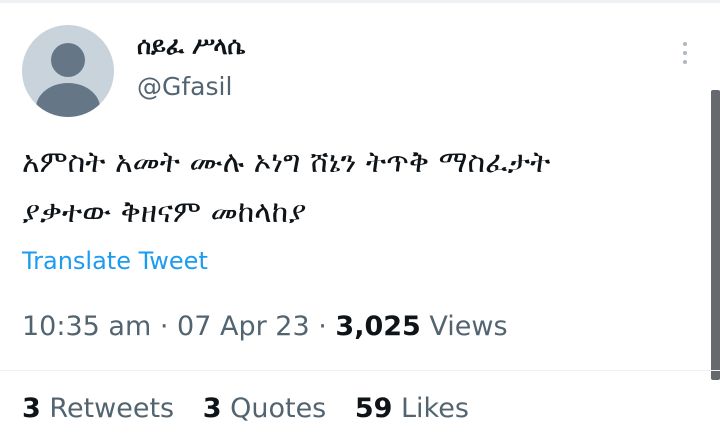 The width and height of the screenshot is (720, 445). I want to click on more-options-icon, so click(685, 53).